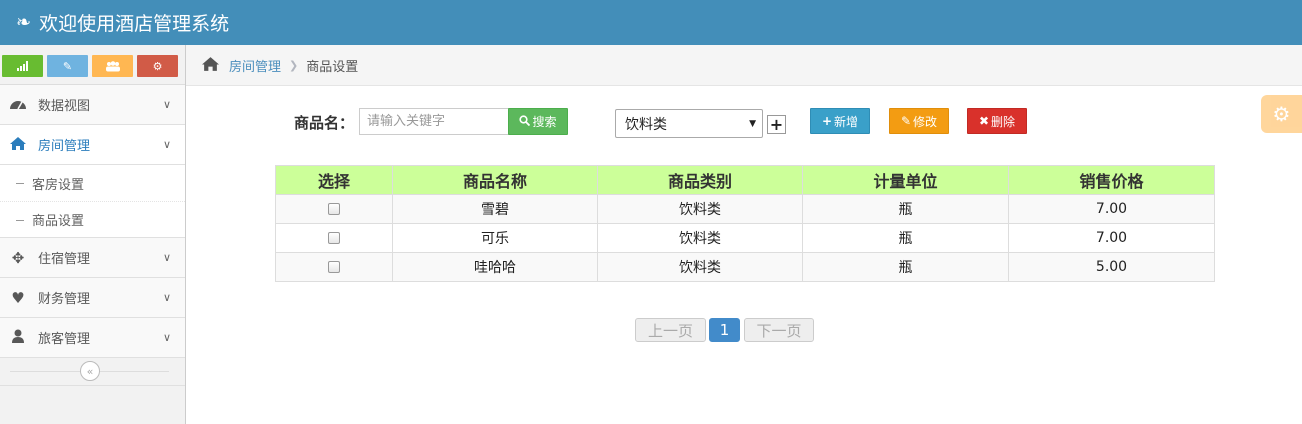  I want to click on sidebar-submenu: 客房设置 商品设置, so click(92, 201).